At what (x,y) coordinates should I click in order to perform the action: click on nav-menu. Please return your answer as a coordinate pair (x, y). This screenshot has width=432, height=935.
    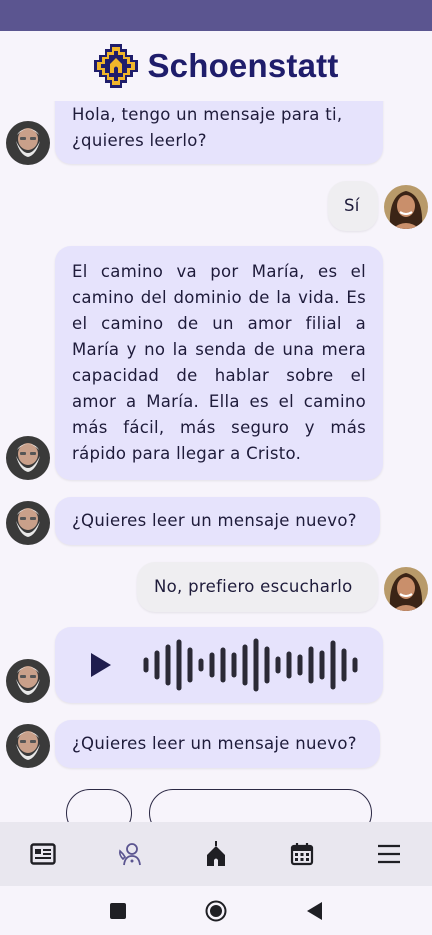
    Looking at the image, I should click on (389, 854).